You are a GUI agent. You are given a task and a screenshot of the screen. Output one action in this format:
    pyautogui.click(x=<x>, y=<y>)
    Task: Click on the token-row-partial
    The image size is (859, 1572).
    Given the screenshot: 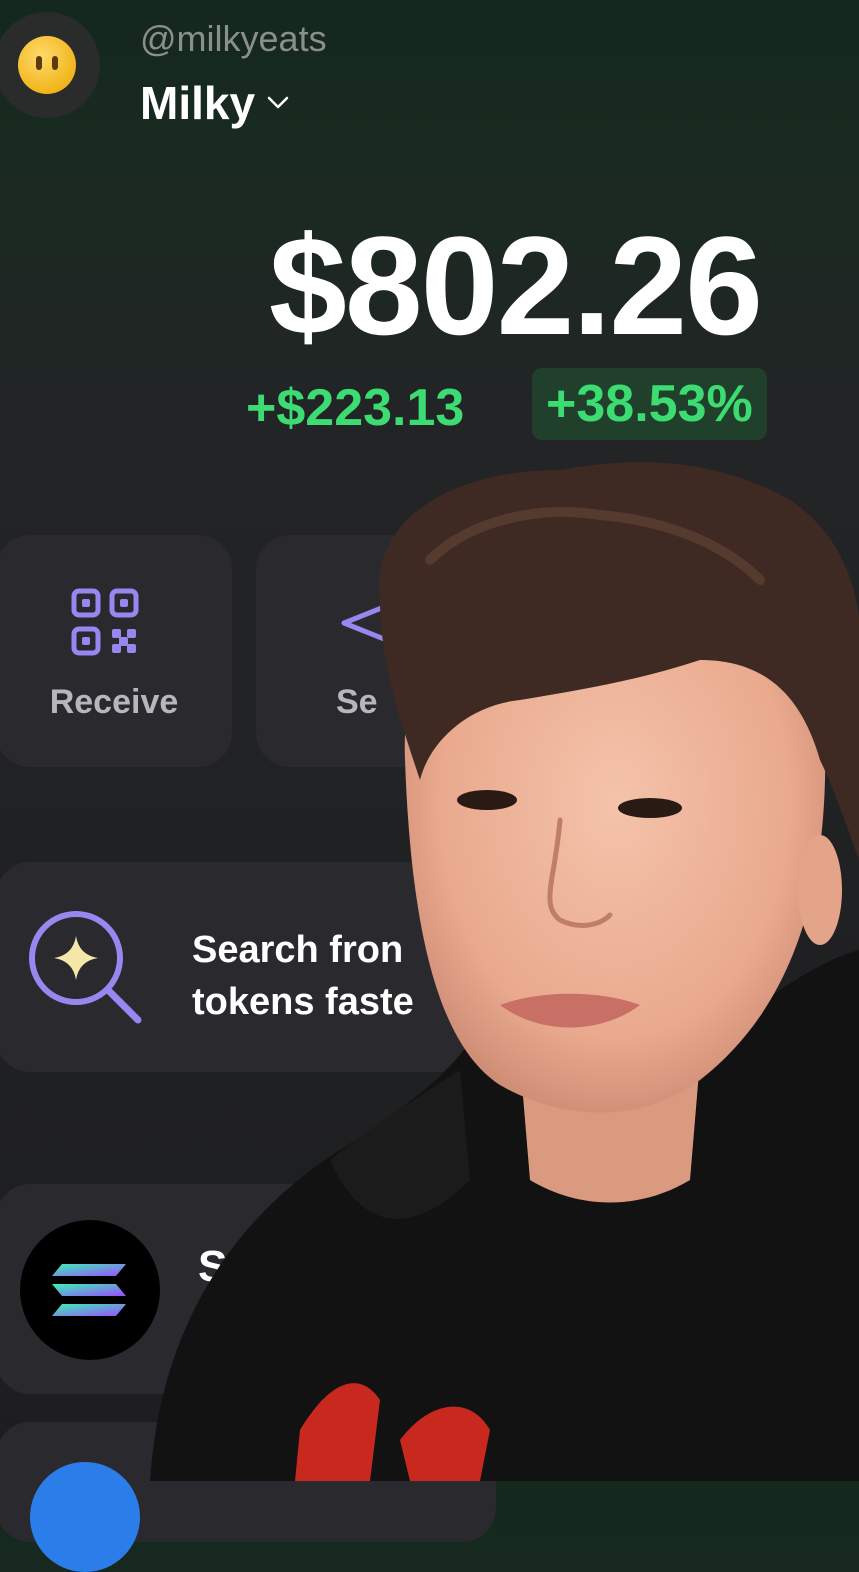 What is the action you would take?
    pyautogui.click(x=248, y=1497)
    